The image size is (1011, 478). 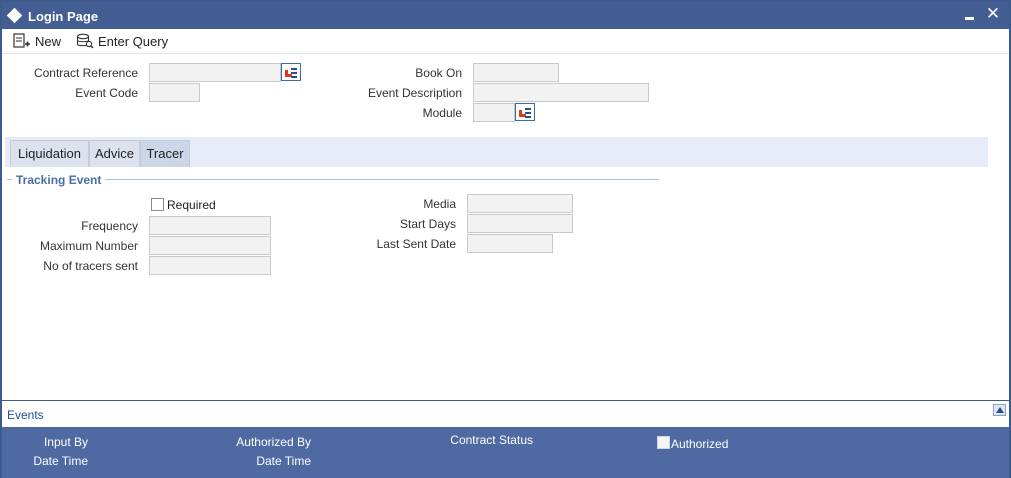 What do you see at coordinates (106, 93) in the screenshot?
I see `event-code-label: Event Code` at bounding box center [106, 93].